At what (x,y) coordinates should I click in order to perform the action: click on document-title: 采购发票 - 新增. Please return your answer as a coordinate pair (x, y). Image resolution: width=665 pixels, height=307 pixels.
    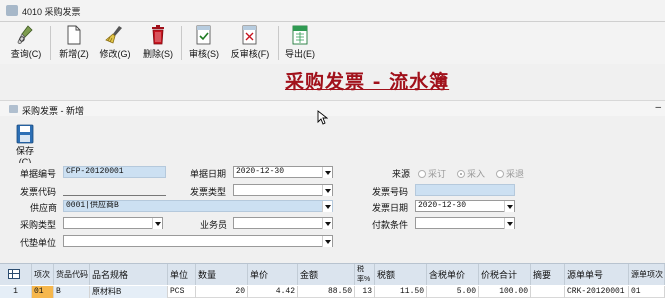
    Looking at the image, I should click on (53, 111).